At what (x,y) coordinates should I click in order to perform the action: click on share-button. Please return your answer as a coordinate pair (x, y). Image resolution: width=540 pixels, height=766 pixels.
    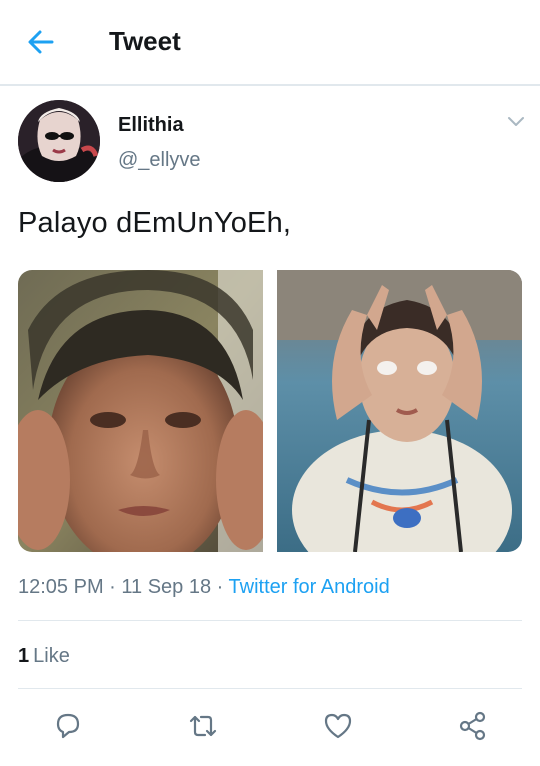
    Looking at the image, I should click on (473, 726).